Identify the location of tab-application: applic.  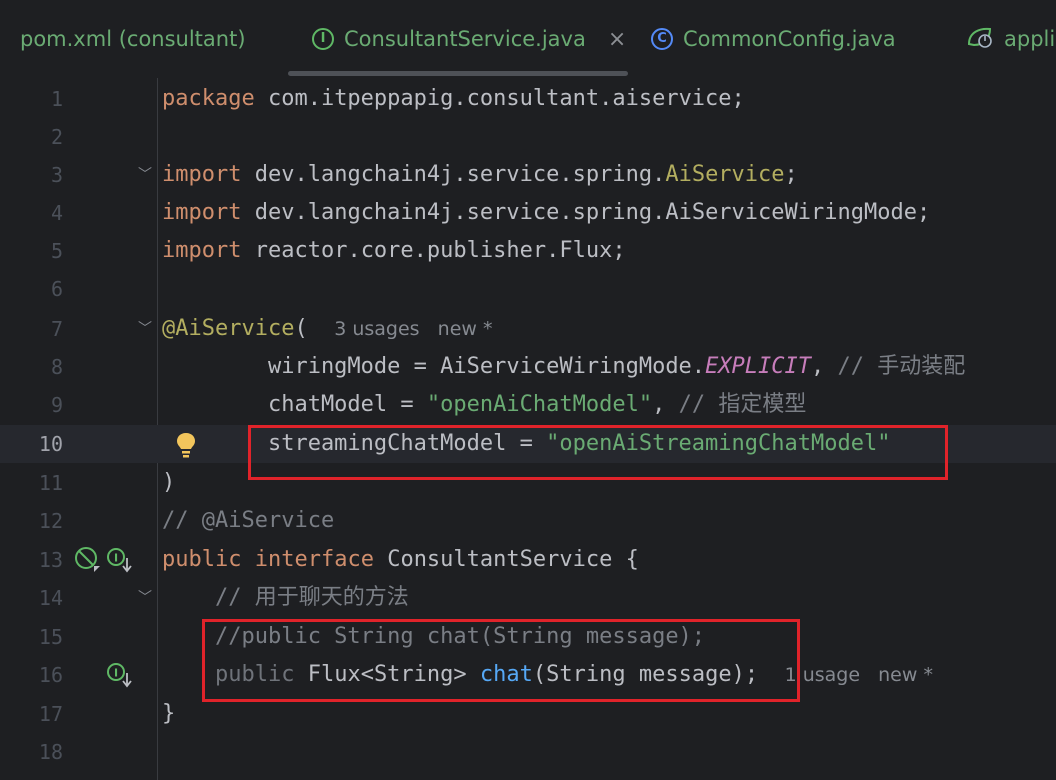
(1011, 39).